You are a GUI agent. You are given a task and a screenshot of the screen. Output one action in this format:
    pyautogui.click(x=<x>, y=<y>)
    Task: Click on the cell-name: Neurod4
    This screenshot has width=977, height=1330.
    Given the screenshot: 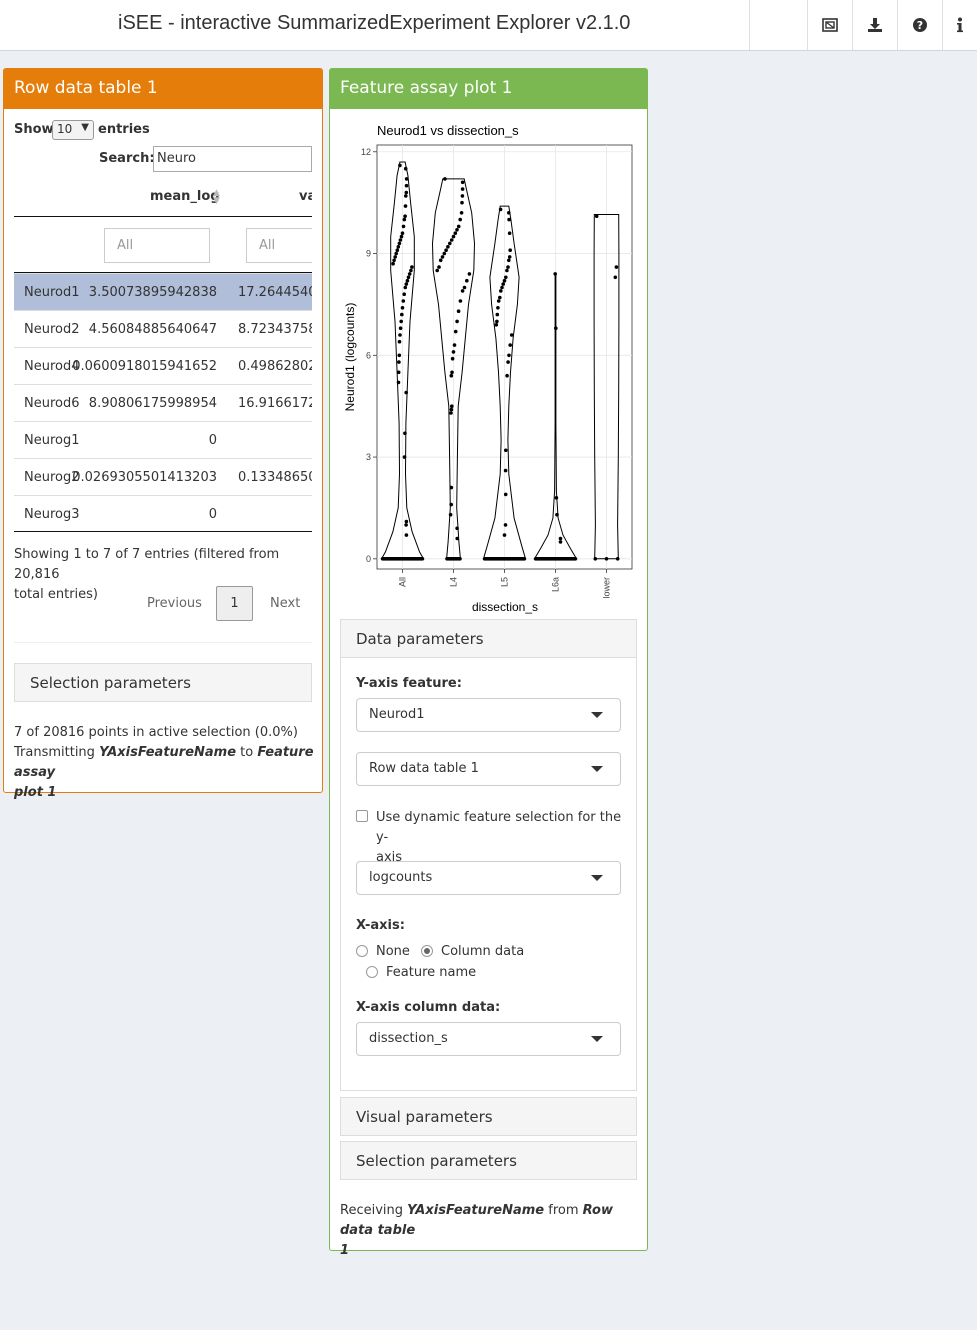 What is the action you would take?
    pyautogui.click(x=52, y=366)
    